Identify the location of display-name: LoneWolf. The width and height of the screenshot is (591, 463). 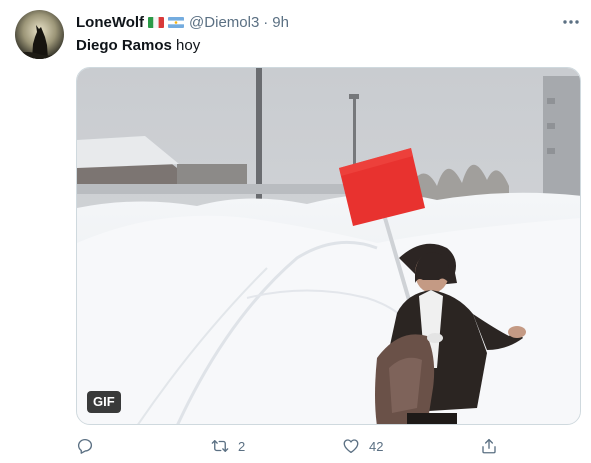
(110, 22).